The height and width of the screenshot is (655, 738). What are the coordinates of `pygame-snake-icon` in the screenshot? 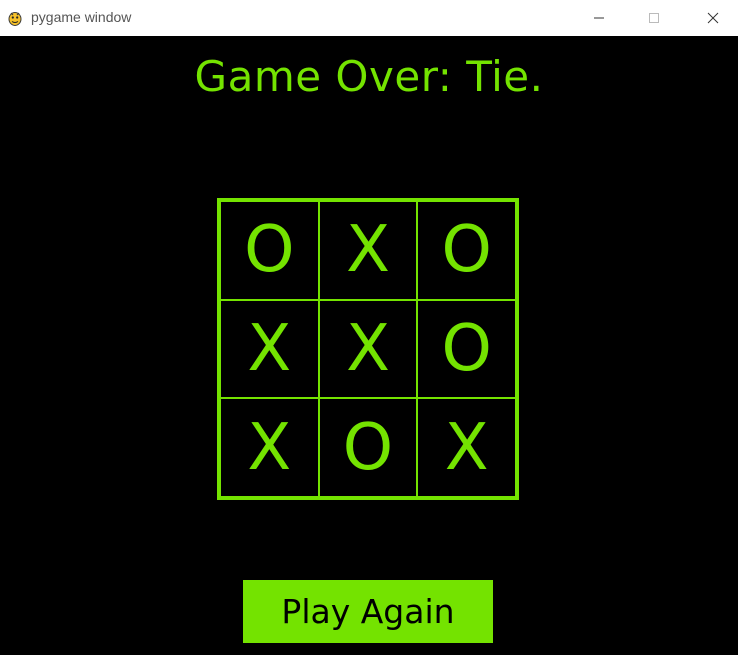 It's located at (15, 19).